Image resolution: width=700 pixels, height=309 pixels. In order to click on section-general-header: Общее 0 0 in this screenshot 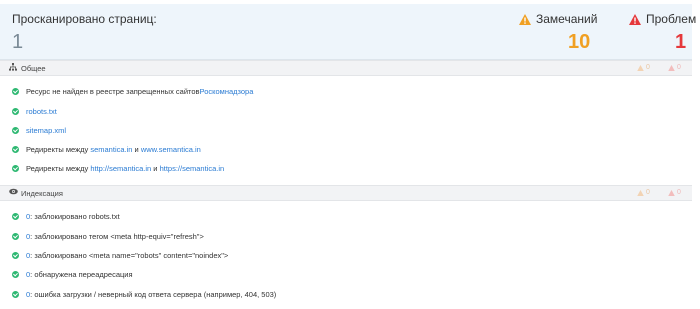, I will do `click(346, 68)`.